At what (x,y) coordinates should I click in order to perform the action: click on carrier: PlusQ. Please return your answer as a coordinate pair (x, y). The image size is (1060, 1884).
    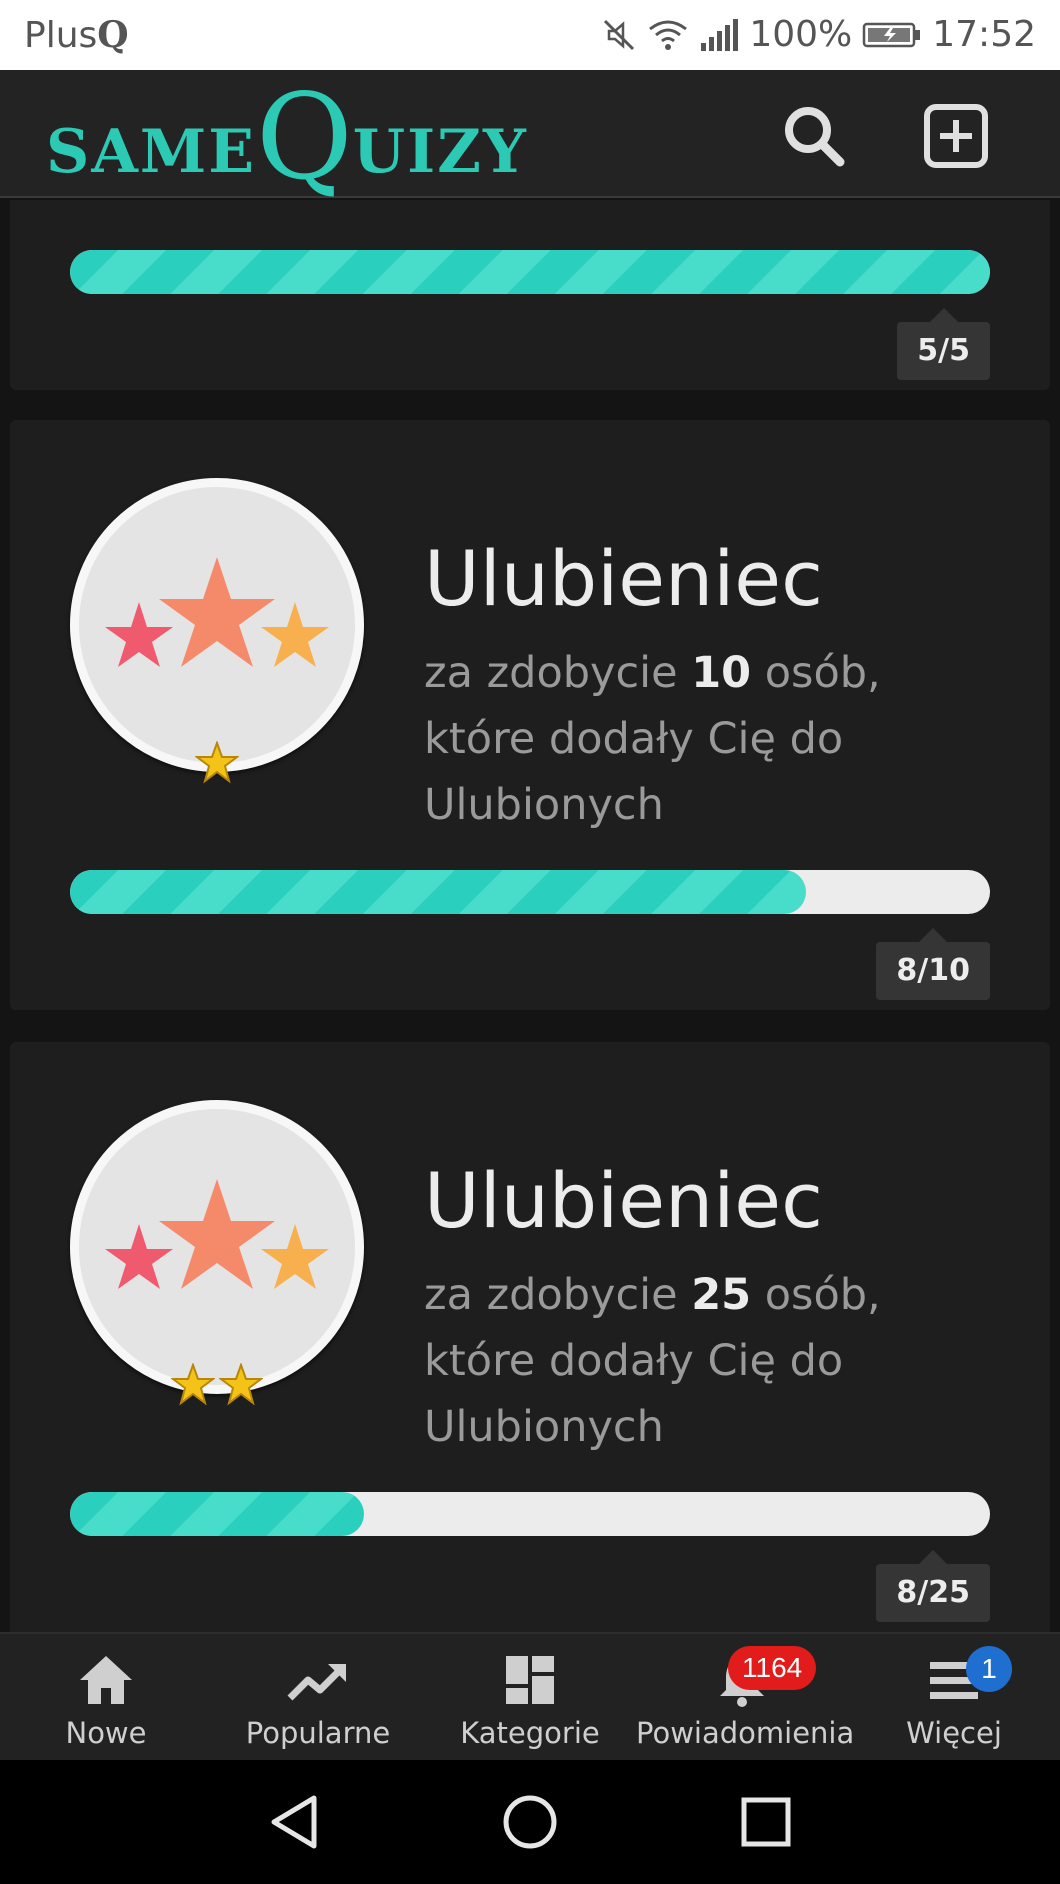
    Looking at the image, I should click on (76, 35).